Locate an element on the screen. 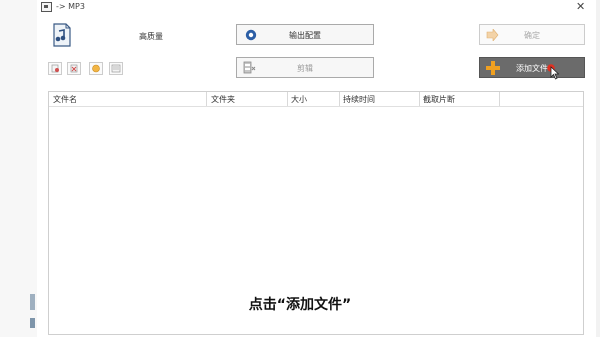  add-file-button: 添加文件 is located at coordinates (532, 67).